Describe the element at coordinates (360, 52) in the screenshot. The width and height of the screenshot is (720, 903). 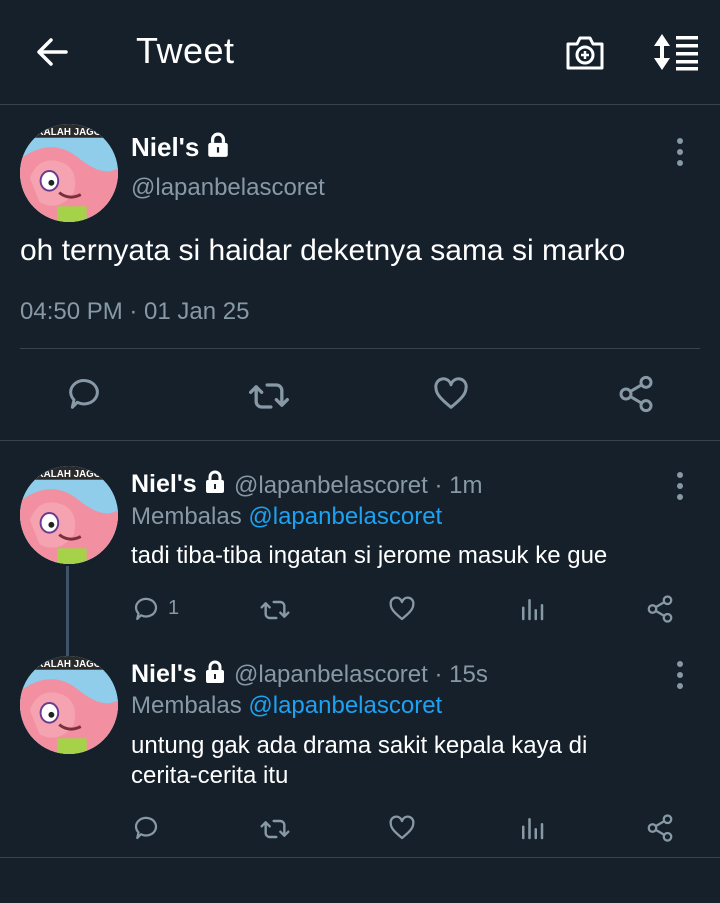
I see `top-app-bar: Tweet` at that location.